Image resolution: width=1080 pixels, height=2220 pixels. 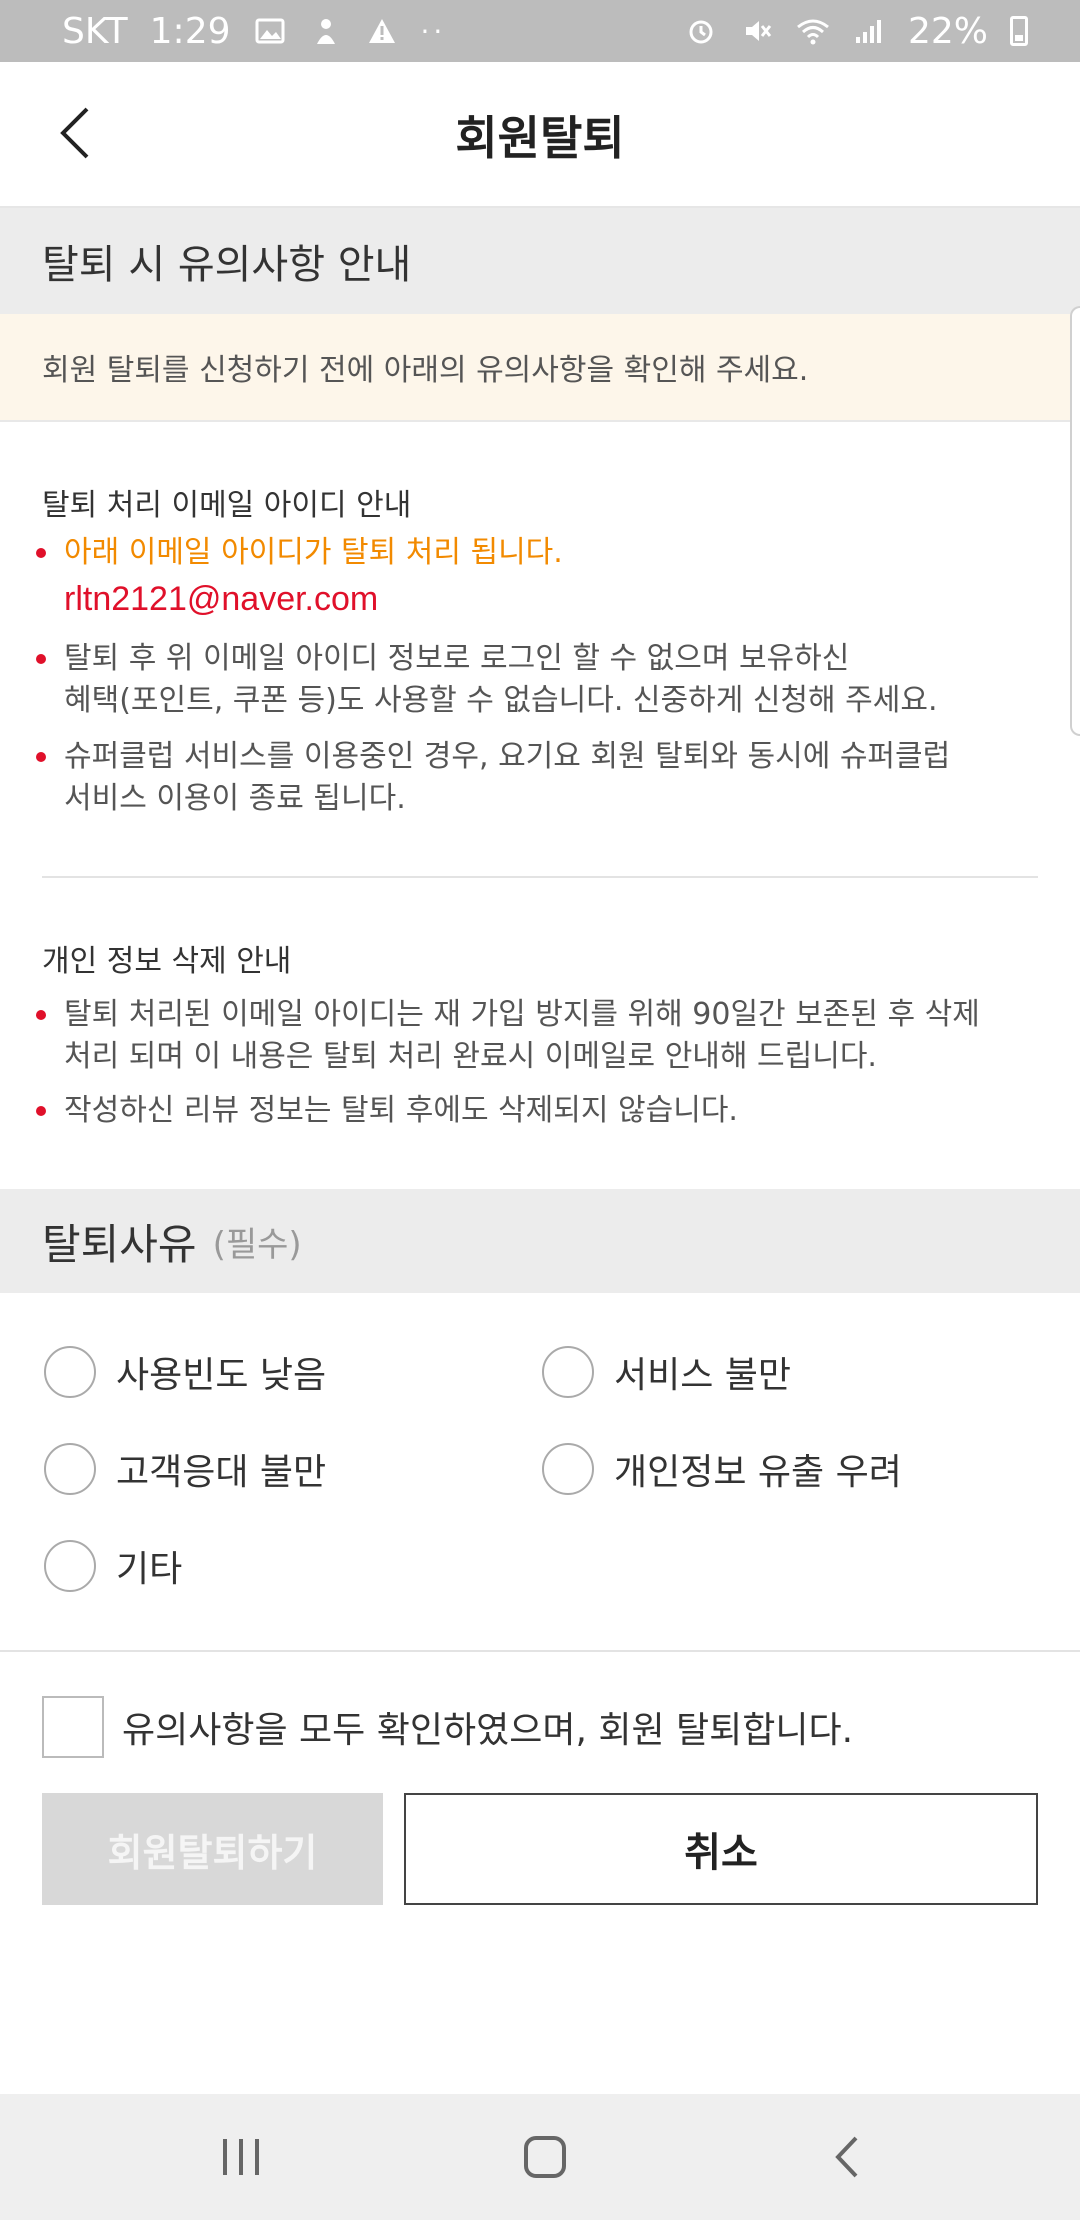 I want to click on login-notice-line1: 탈퇴 후 위 이메일 아이디 정보로 로그인 할 수 없으며 보유하신, so click(x=457, y=658).